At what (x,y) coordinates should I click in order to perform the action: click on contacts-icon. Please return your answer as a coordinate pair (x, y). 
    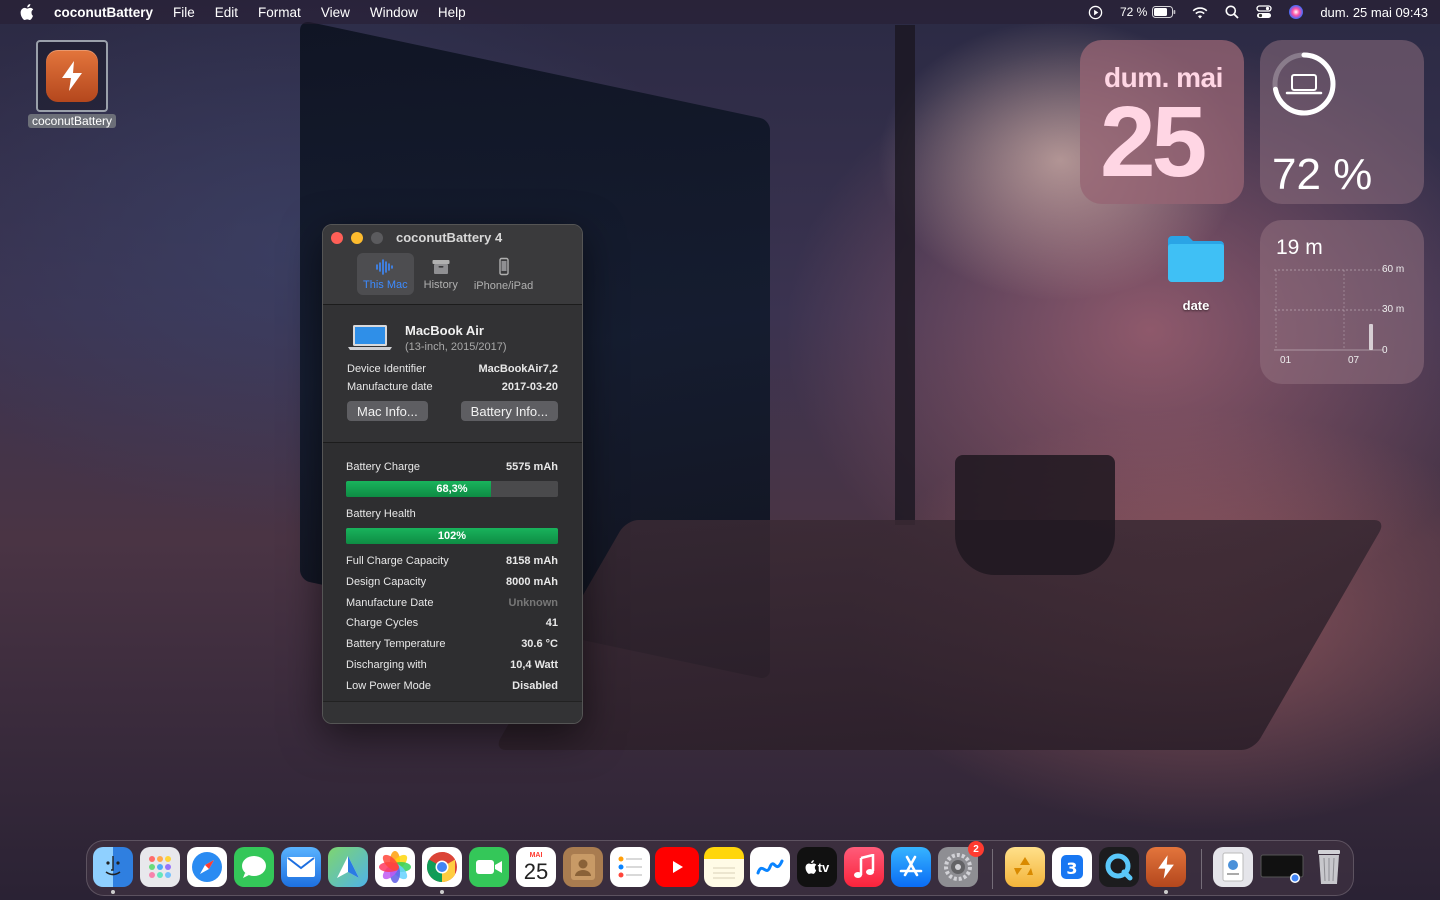
    Looking at the image, I should click on (583, 867).